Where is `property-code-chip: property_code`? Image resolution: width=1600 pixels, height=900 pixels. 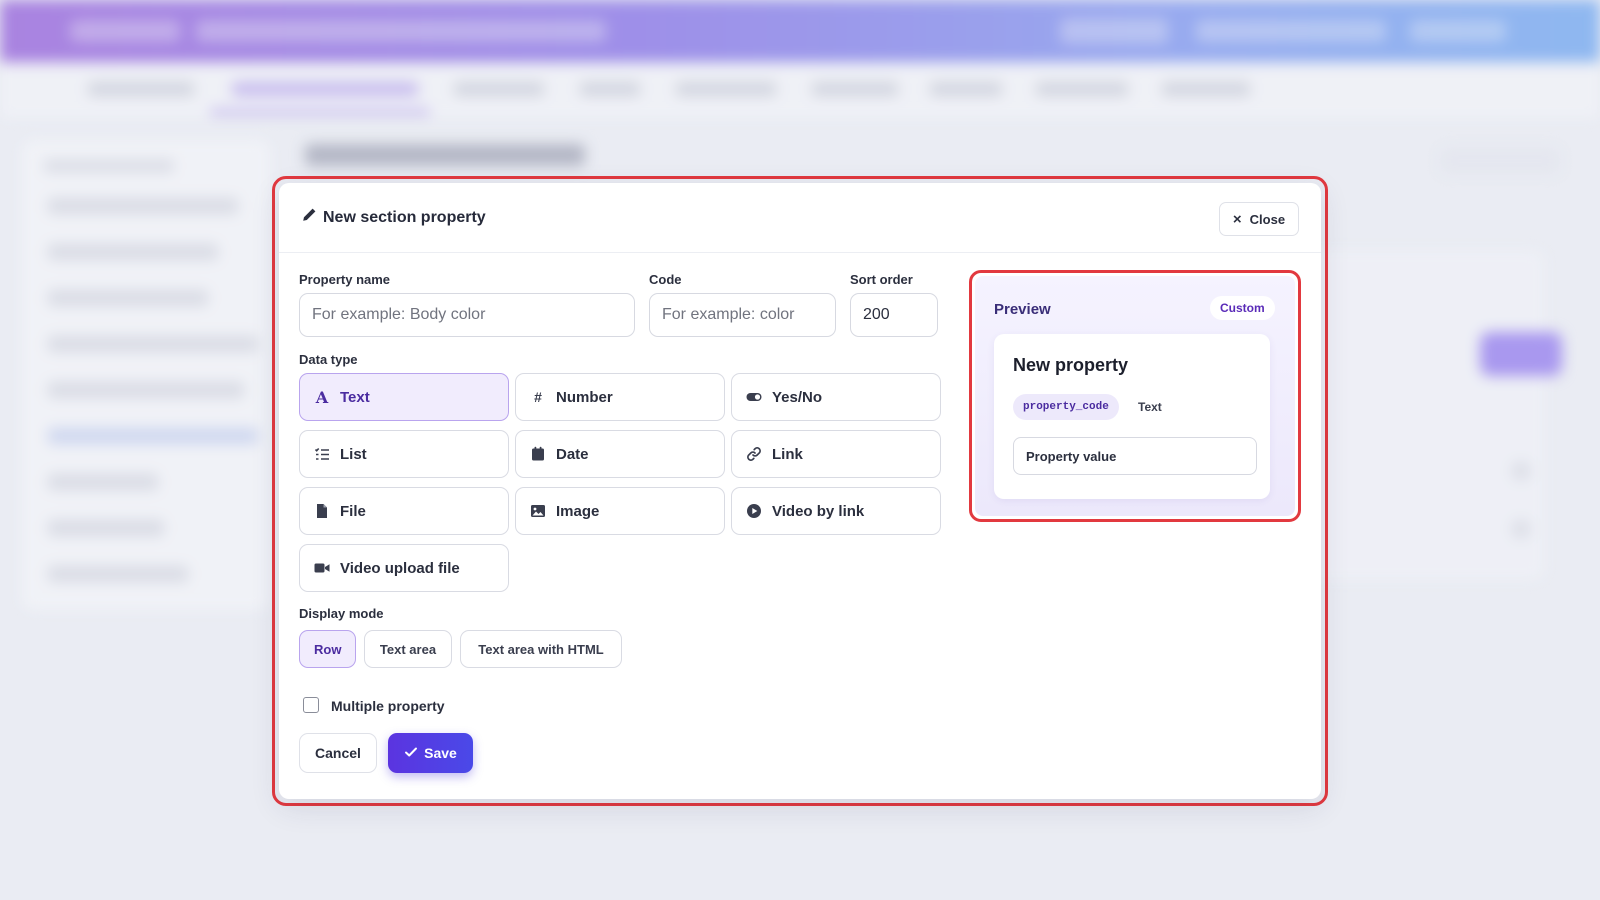
property-code-chip: property_code is located at coordinates (1066, 407).